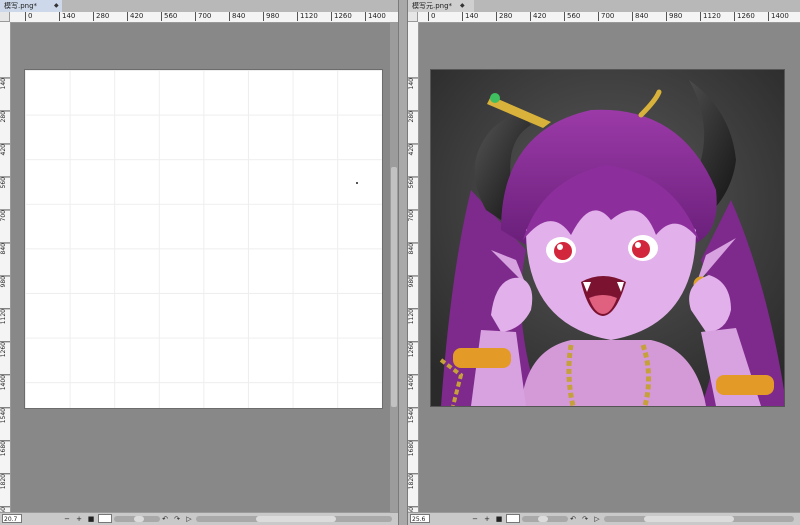 This screenshot has height=525, width=800. What do you see at coordinates (638, 245) in the screenshot?
I see `right-eye-highlight` at bounding box center [638, 245].